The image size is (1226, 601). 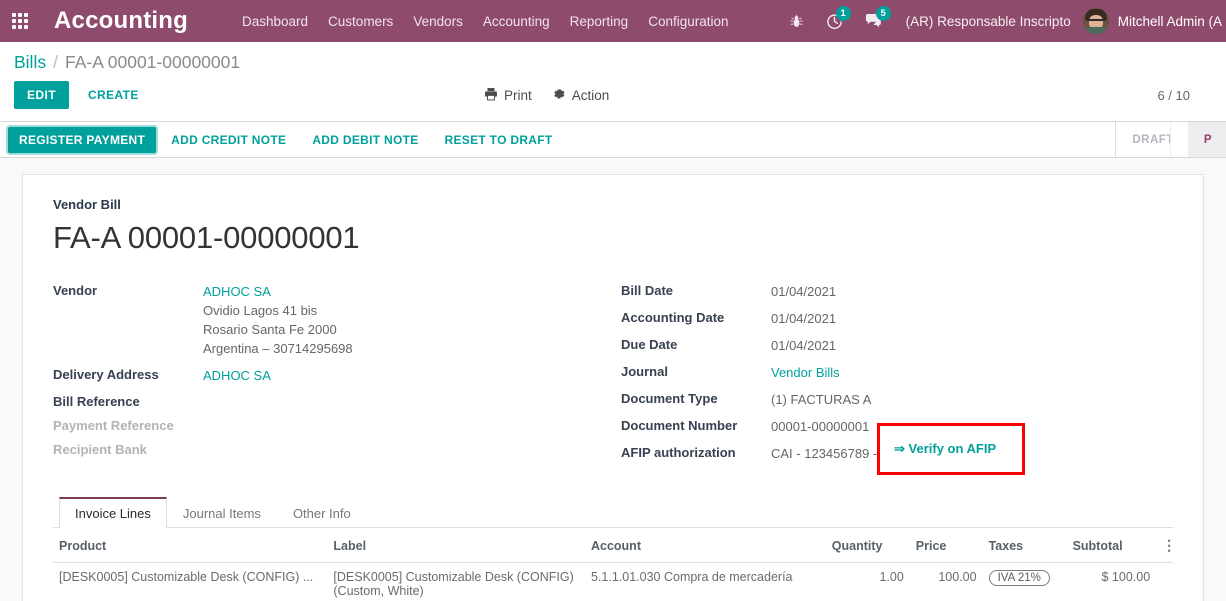 What do you see at coordinates (1169, 545) in the screenshot?
I see `vertical-dots-icon: ⋮` at bounding box center [1169, 545].